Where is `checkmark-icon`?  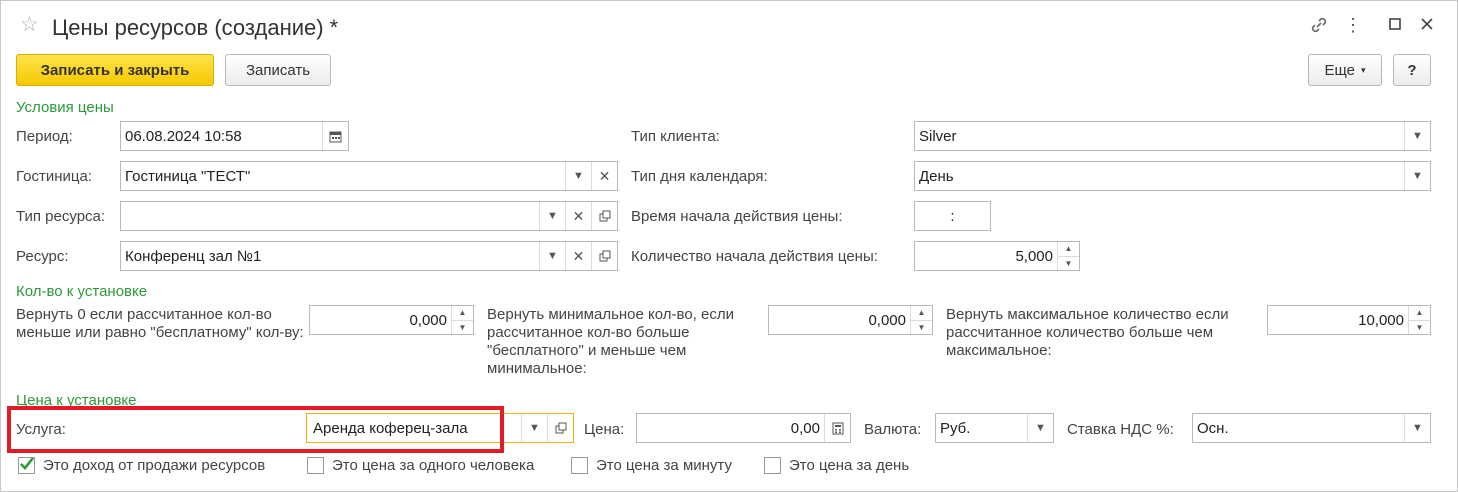
checkmark-icon is located at coordinates (27, 463).